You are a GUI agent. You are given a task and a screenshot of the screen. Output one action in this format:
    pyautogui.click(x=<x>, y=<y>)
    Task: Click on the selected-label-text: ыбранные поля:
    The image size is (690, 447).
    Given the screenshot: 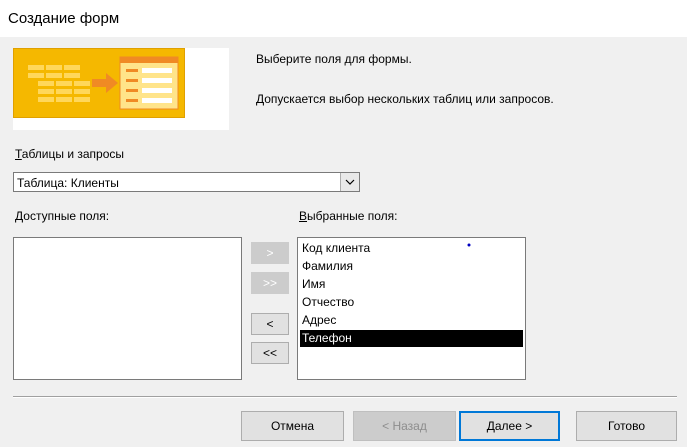 What is the action you would take?
    pyautogui.click(x=352, y=216)
    